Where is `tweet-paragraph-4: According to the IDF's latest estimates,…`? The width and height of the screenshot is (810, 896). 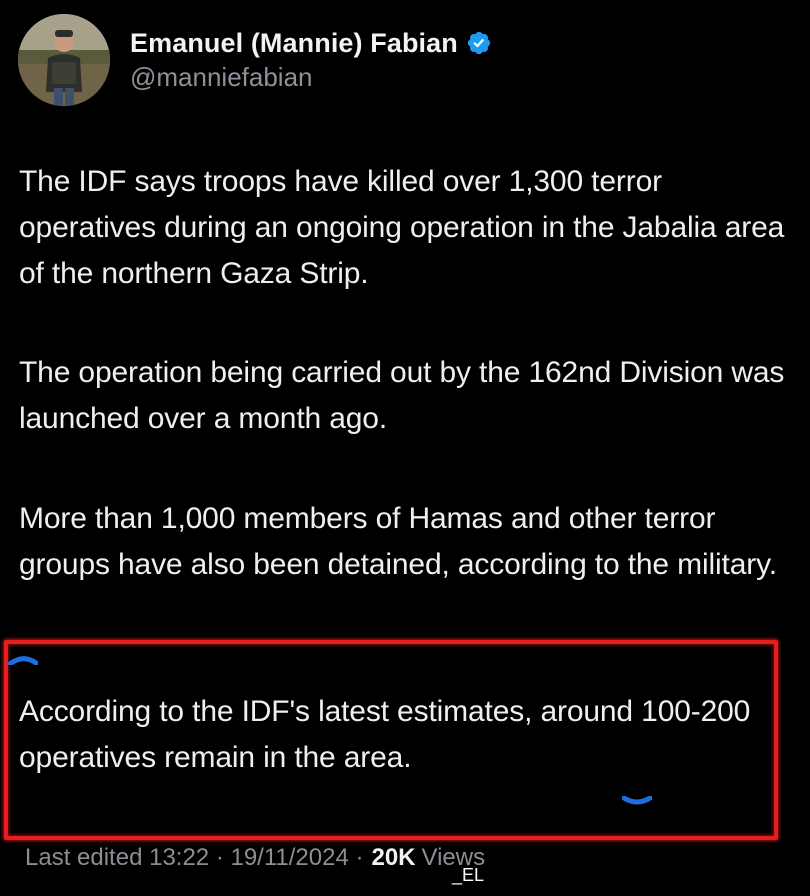 tweet-paragraph-4: According to the IDF's latest estimates,… is located at coordinates (385, 734).